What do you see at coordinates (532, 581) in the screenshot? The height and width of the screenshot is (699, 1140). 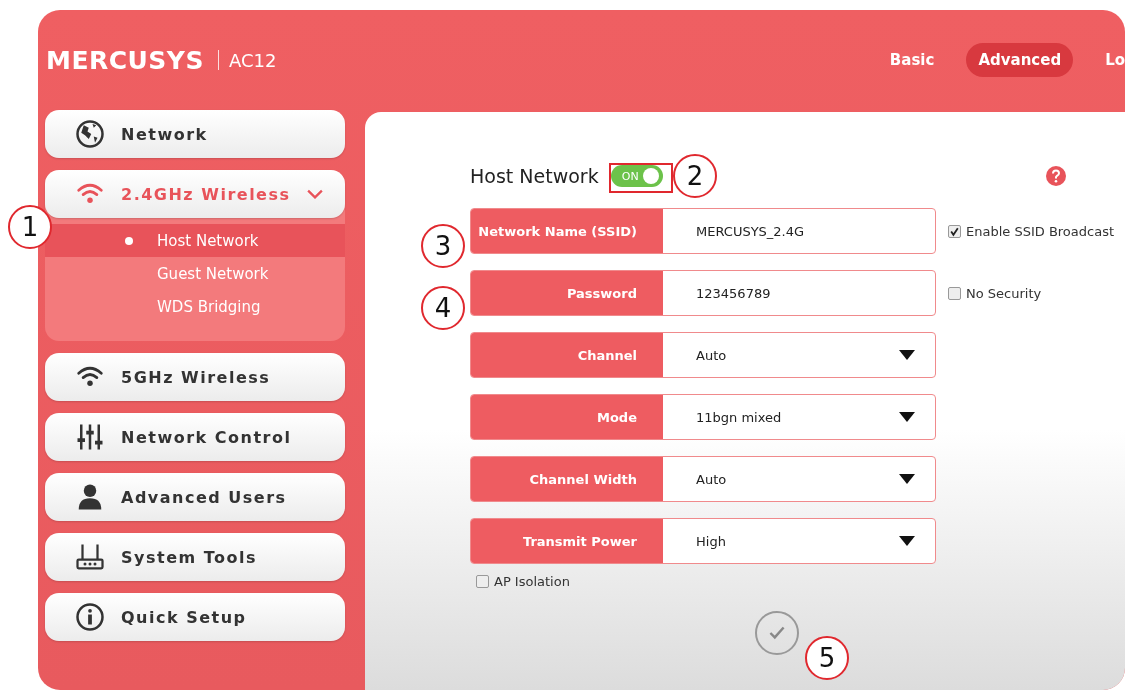 I see `checkbox-label: AP Isolation` at bounding box center [532, 581].